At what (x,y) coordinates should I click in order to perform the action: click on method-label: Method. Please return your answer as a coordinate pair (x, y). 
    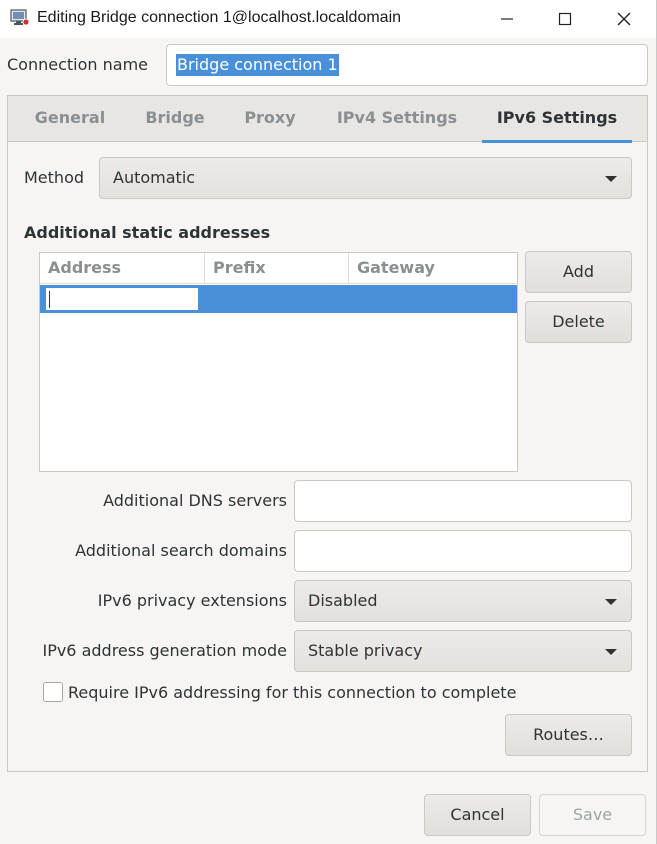
    Looking at the image, I should click on (54, 177).